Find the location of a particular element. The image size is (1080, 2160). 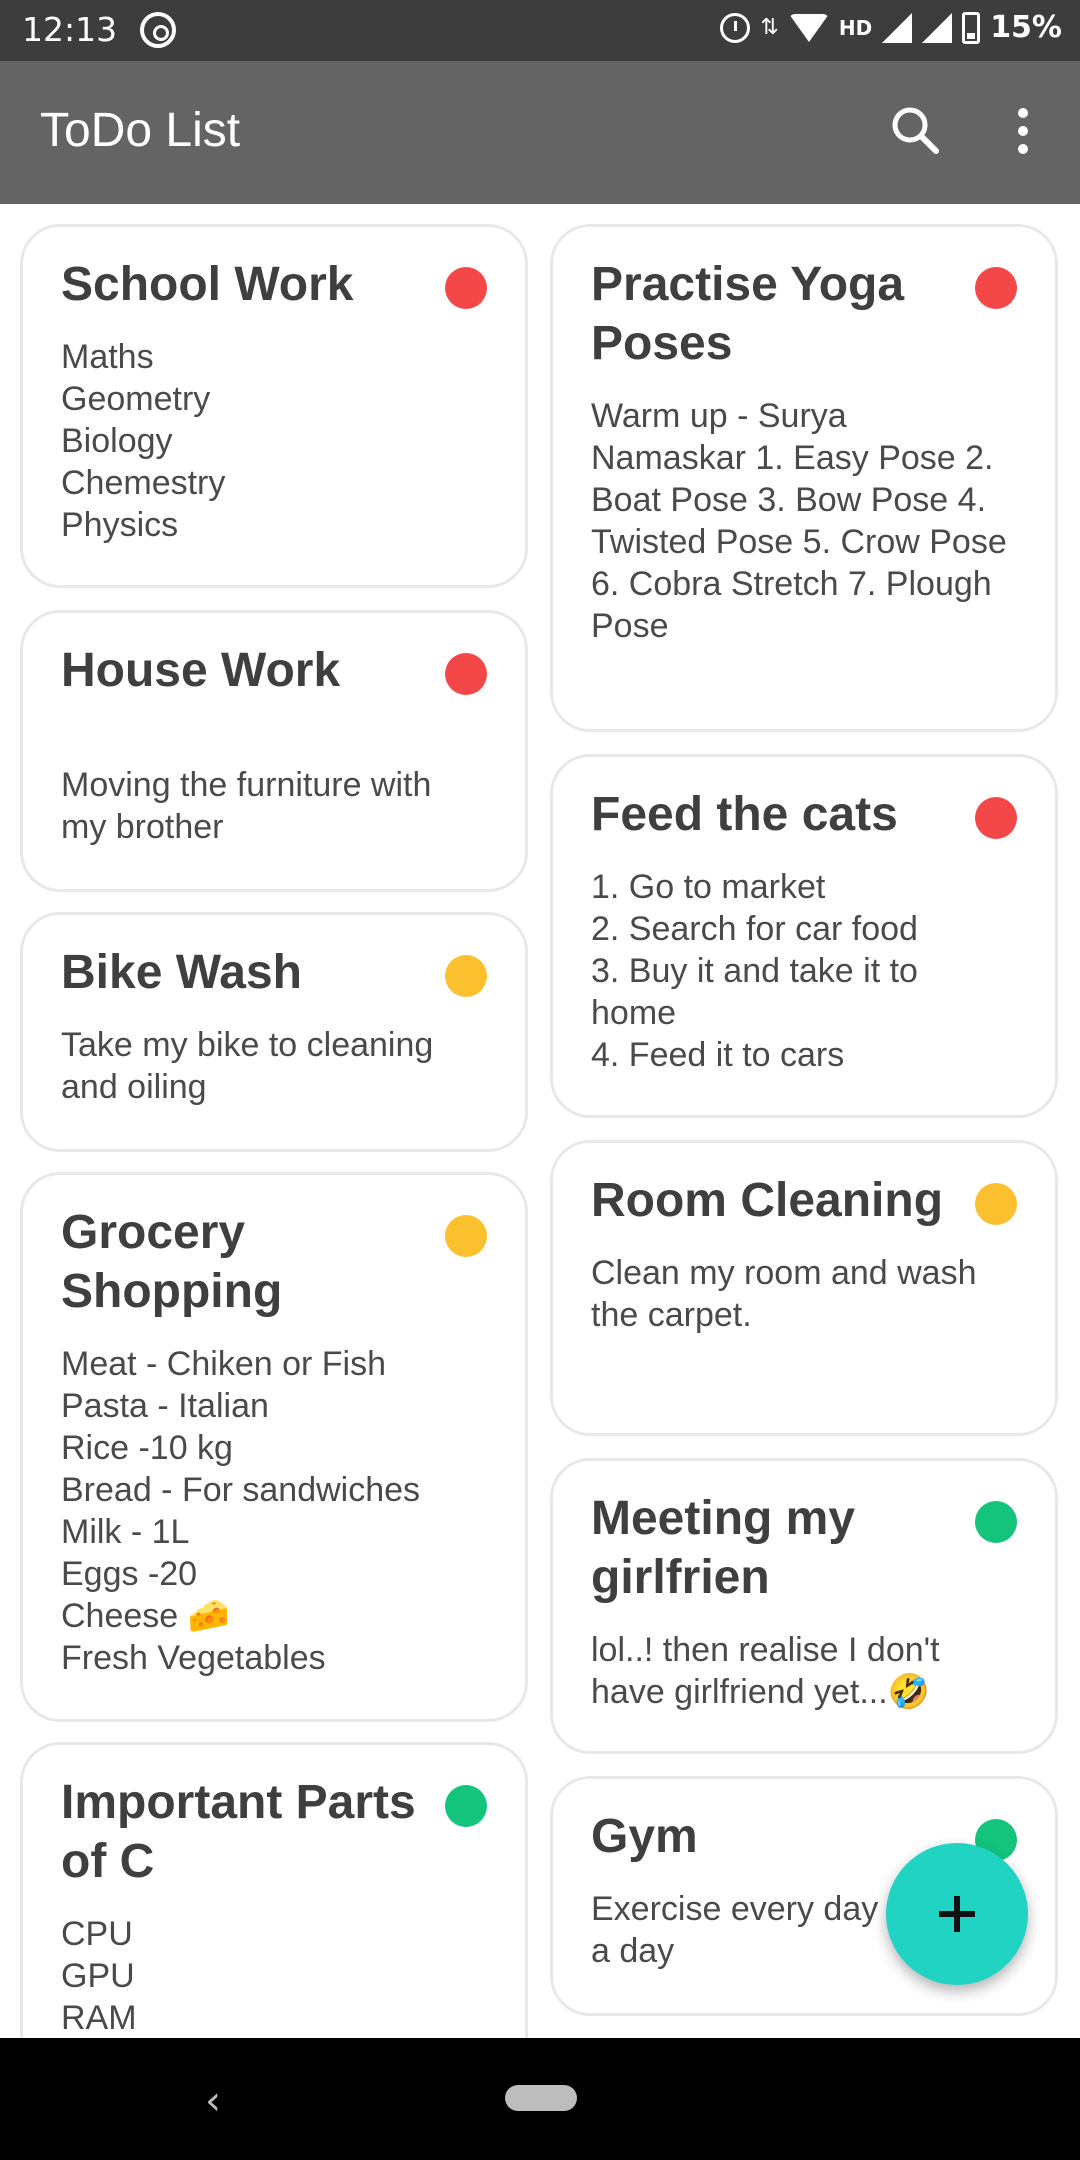

plus-icon is located at coordinates (957, 1914).